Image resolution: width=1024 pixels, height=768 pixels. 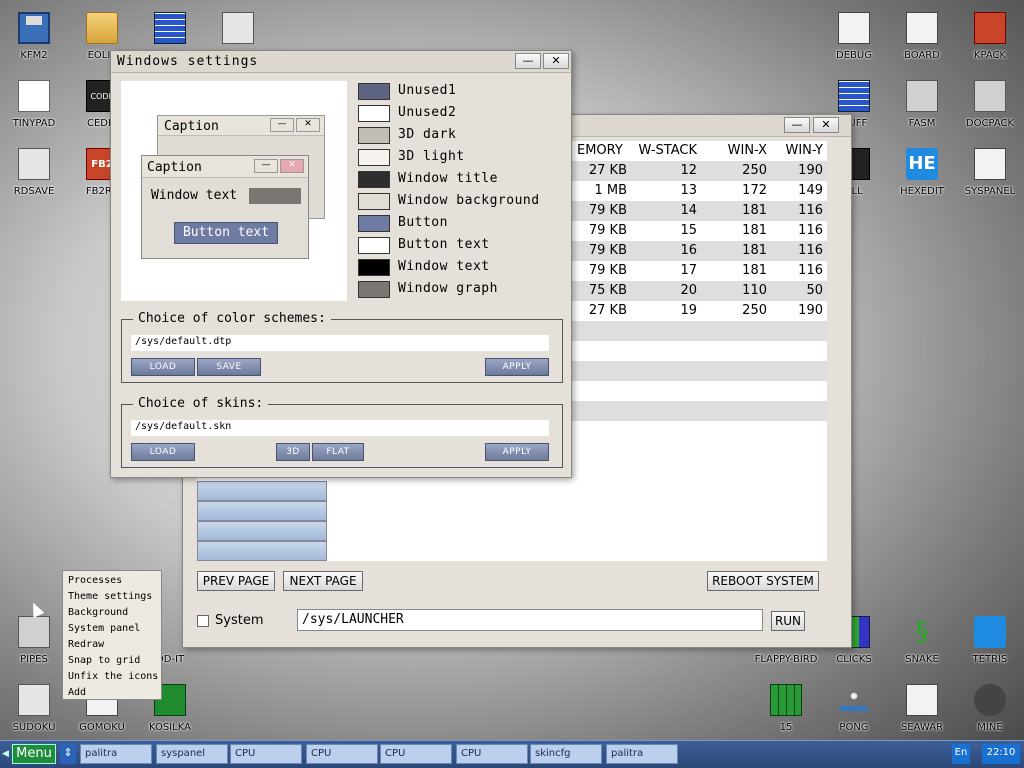 What do you see at coordinates (374, 179) in the screenshot?
I see `color-swatch-window-title` at bounding box center [374, 179].